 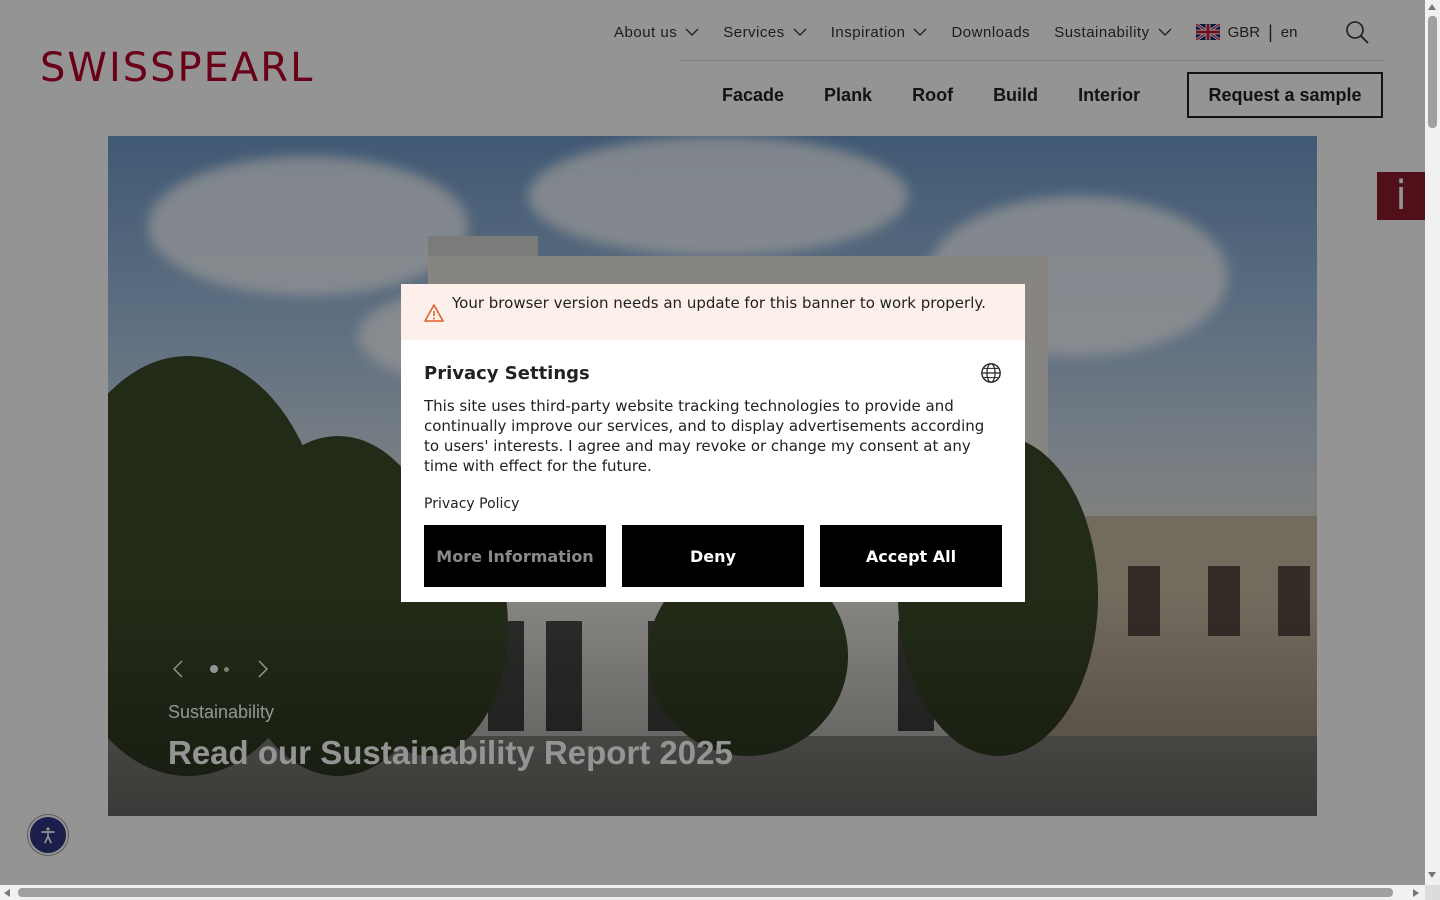 I want to click on dialog-title: Privacy Settings, so click(x=507, y=373).